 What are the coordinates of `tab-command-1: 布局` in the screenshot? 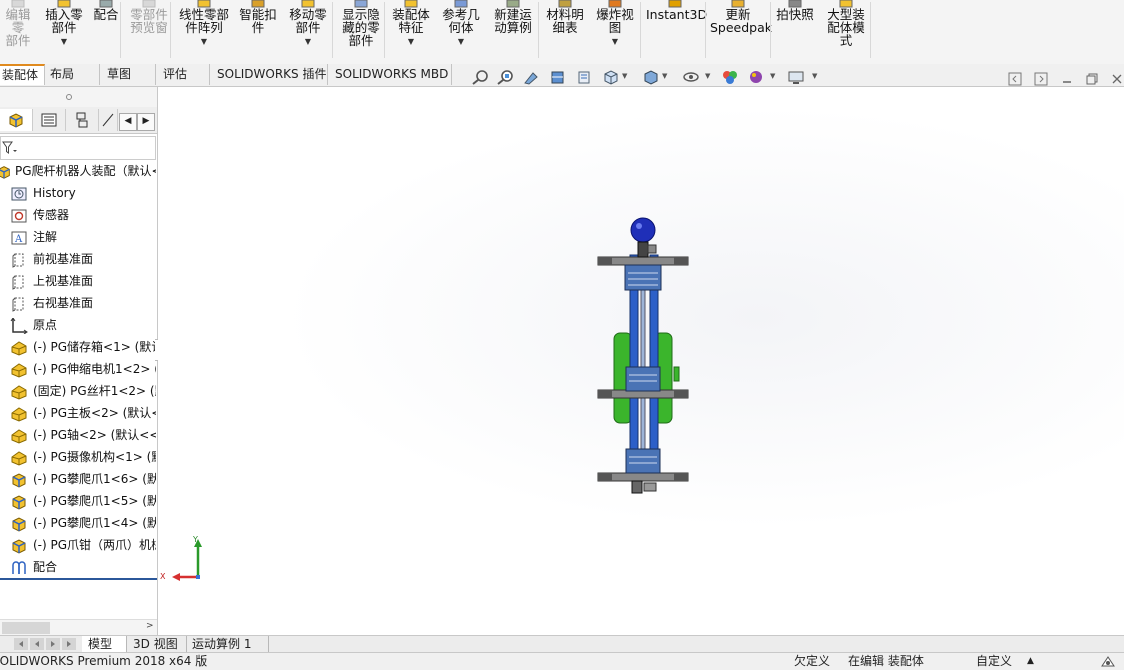 It's located at (71, 74).